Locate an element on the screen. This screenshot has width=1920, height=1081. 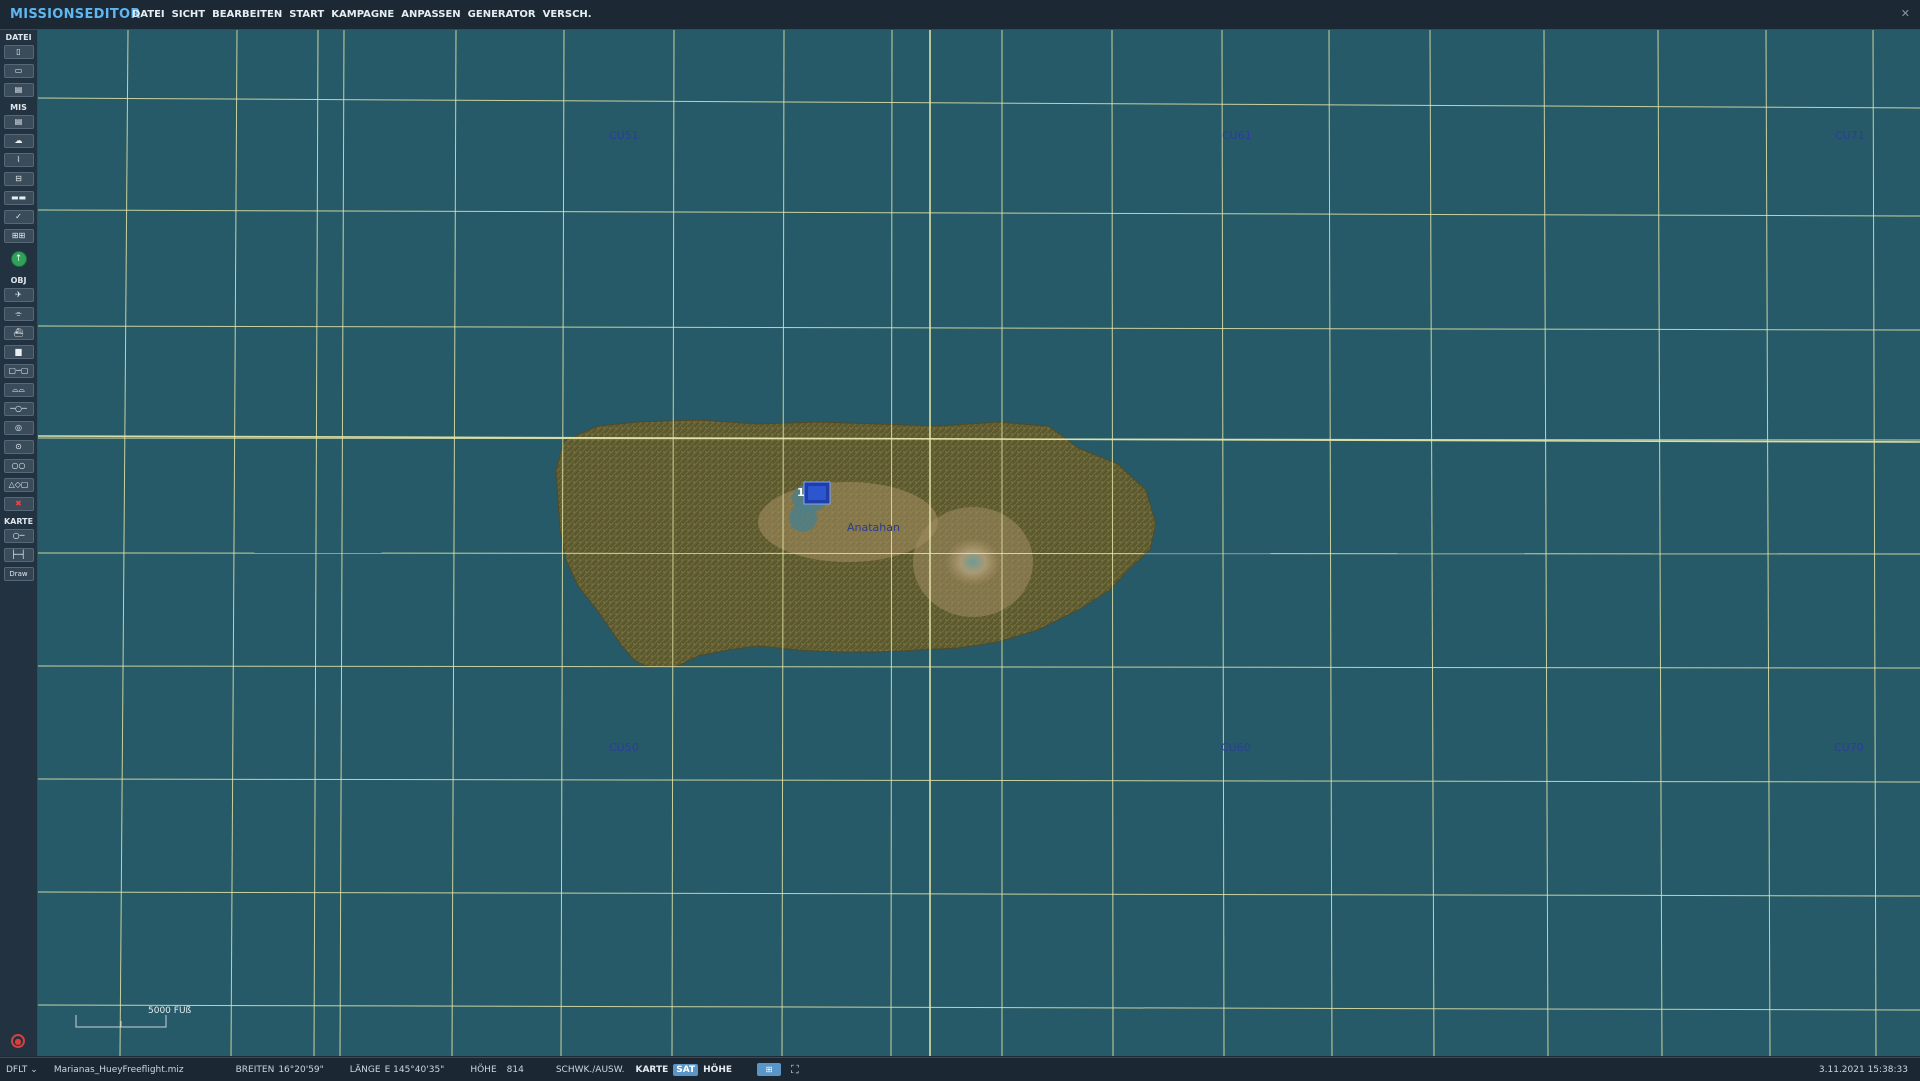
island-label: Anatahan is located at coordinates (873, 527).